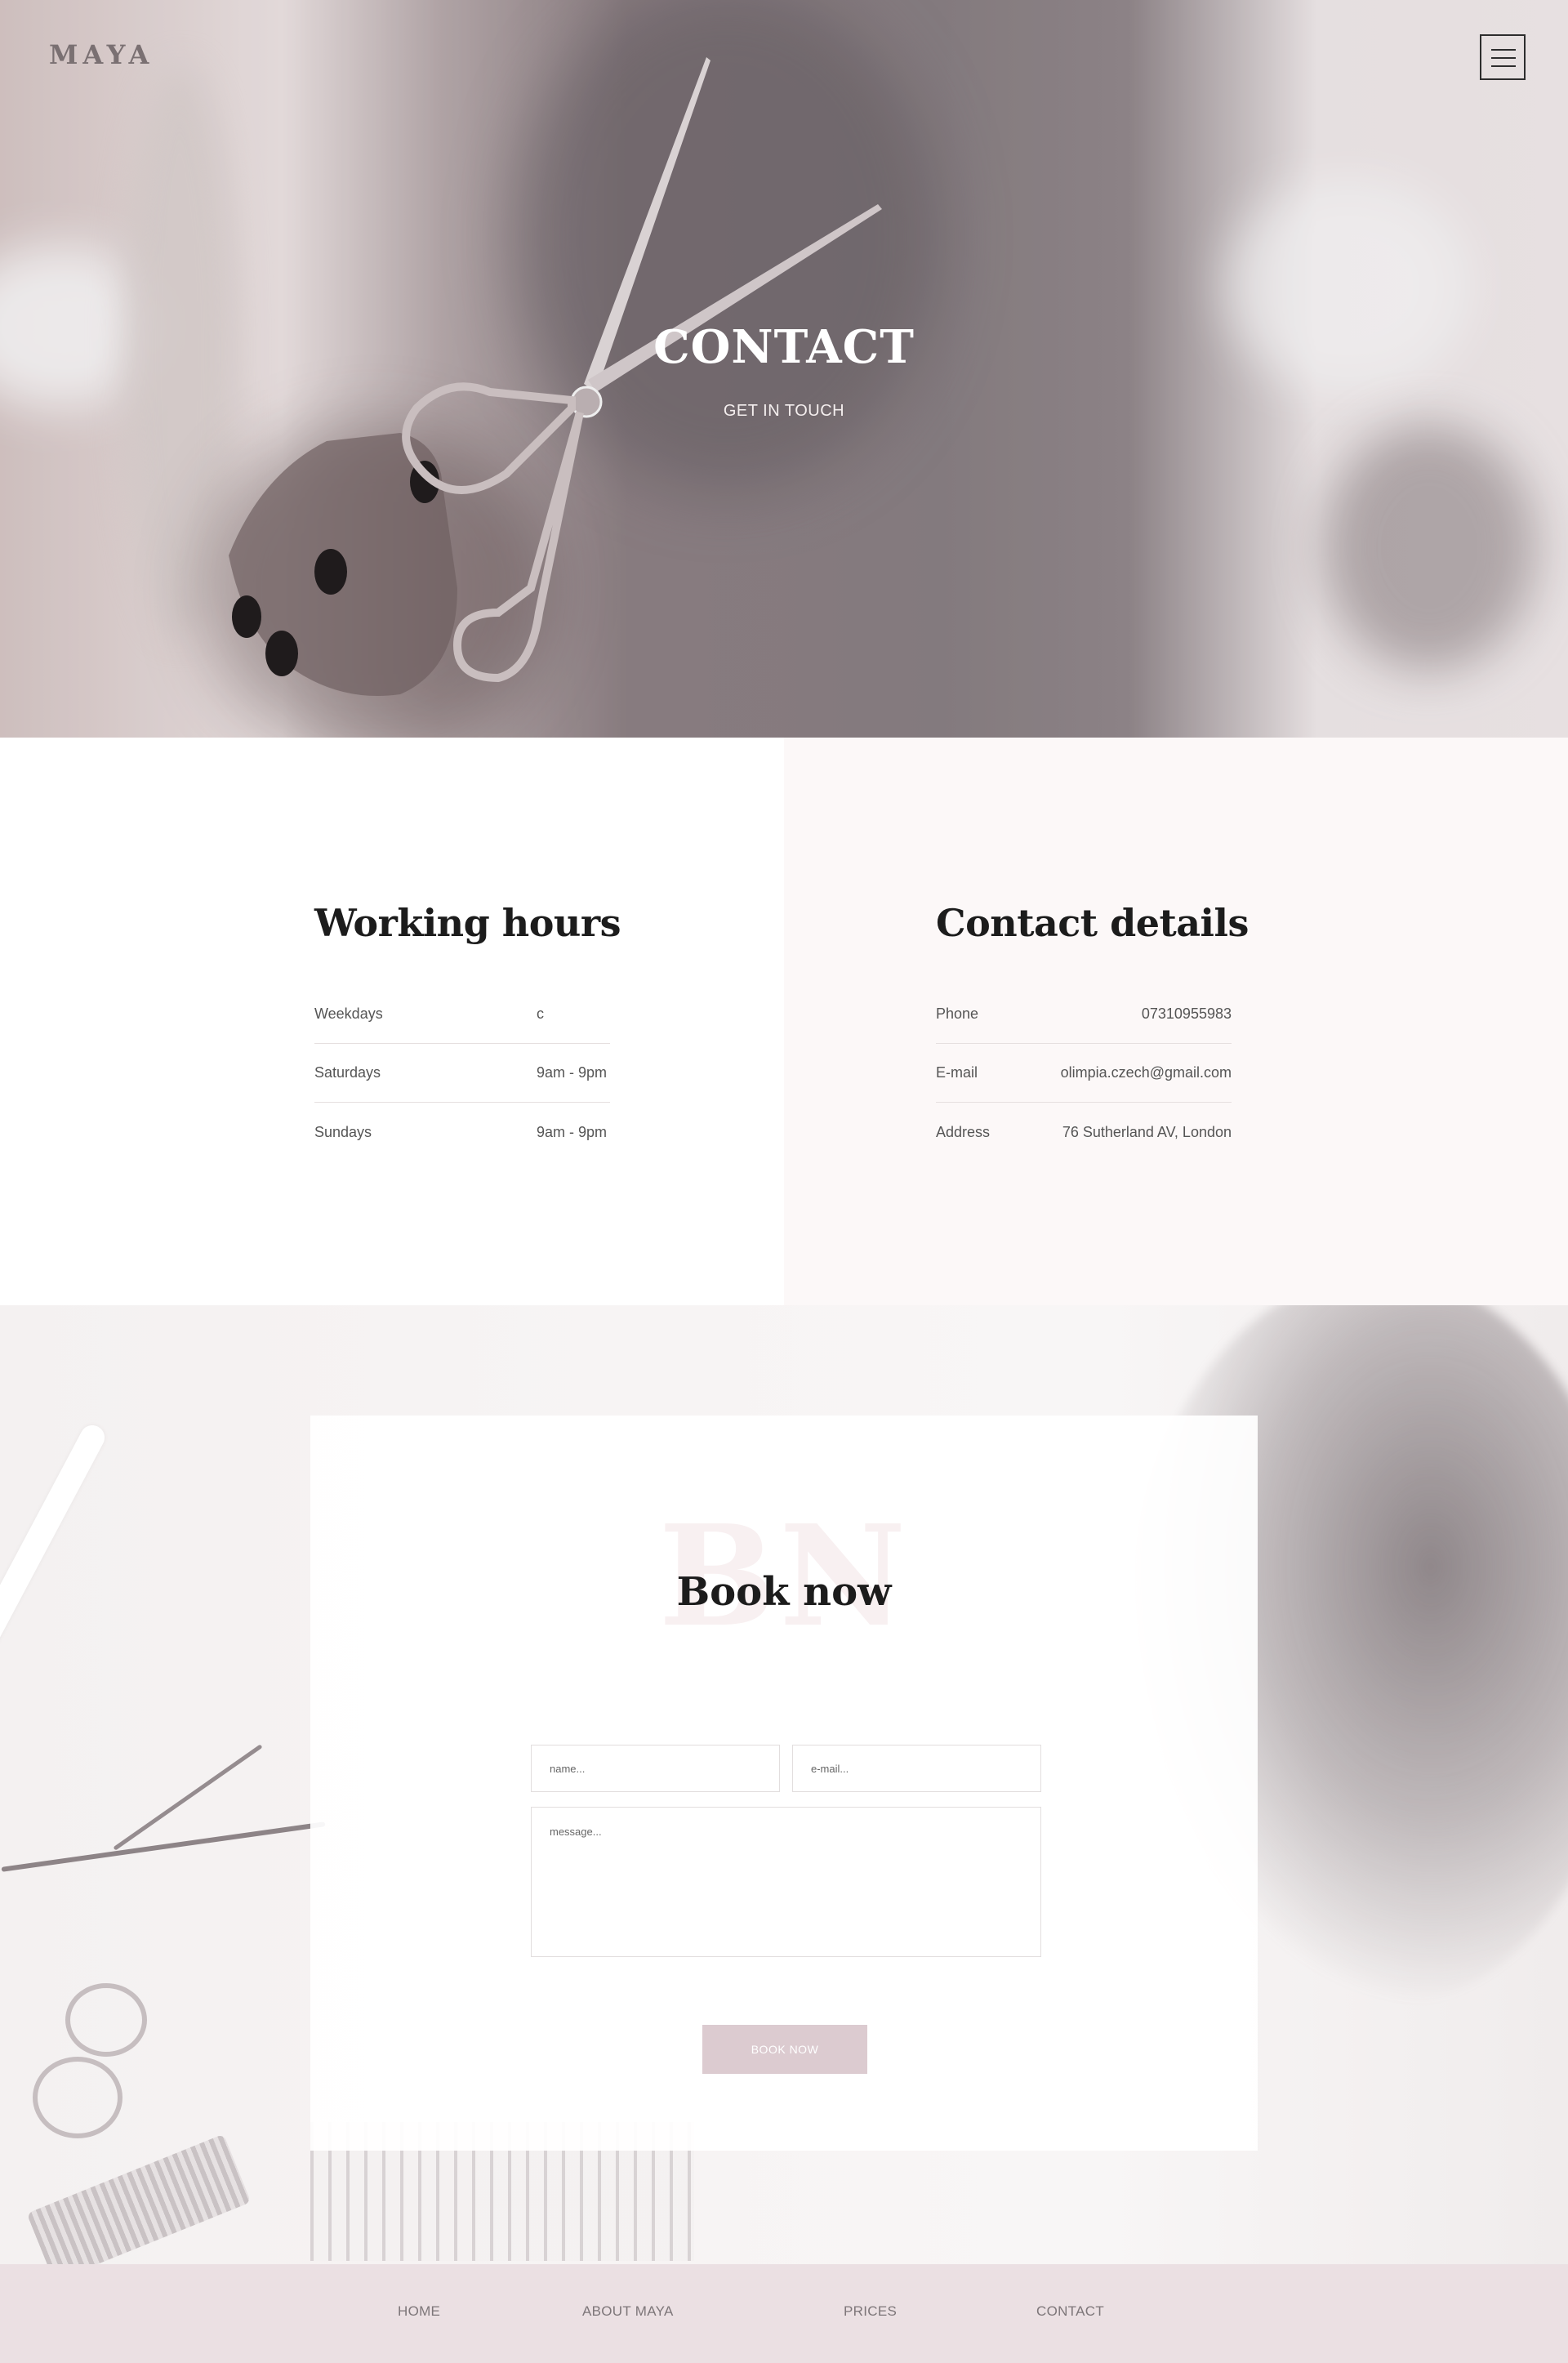 Image resolution: width=1568 pixels, height=2363 pixels. What do you see at coordinates (1092, 923) in the screenshot?
I see `contact-details-title: Contact details` at bounding box center [1092, 923].